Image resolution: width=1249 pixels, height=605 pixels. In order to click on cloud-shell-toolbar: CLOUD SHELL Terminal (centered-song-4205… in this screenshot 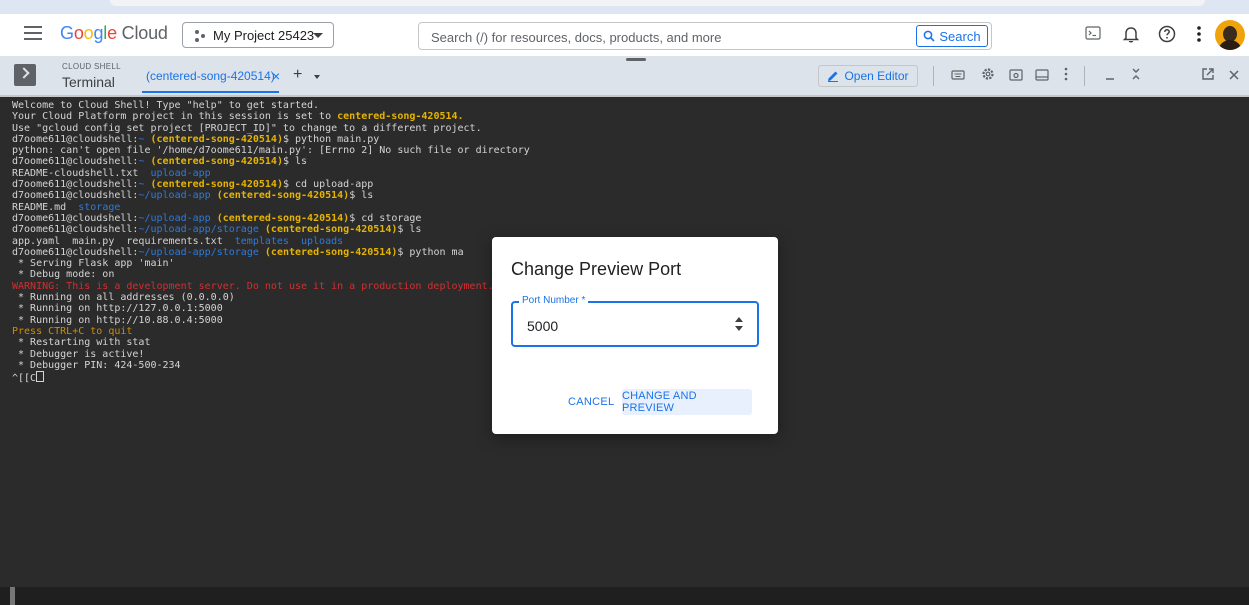, I will do `click(624, 76)`.